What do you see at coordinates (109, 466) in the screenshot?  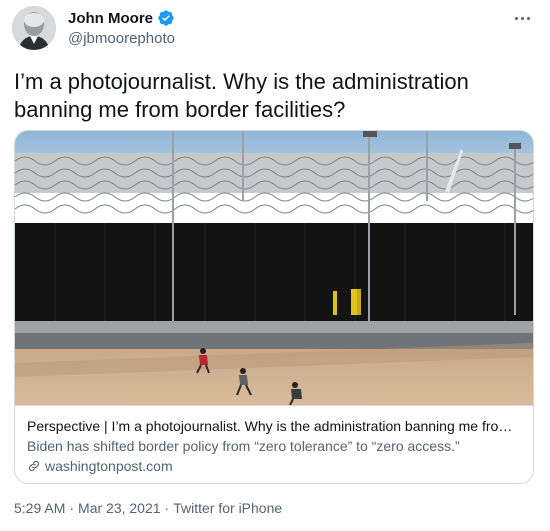 I see `card-domain: washingtonpost.com` at bounding box center [109, 466].